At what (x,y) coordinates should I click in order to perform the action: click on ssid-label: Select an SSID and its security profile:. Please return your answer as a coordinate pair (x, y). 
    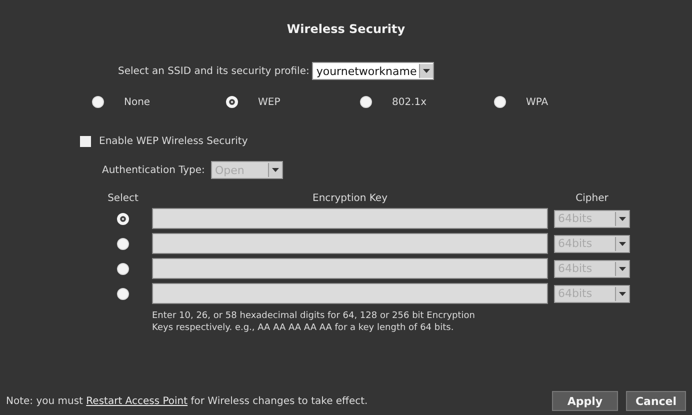
    Looking at the image, I should click on (214, 71).